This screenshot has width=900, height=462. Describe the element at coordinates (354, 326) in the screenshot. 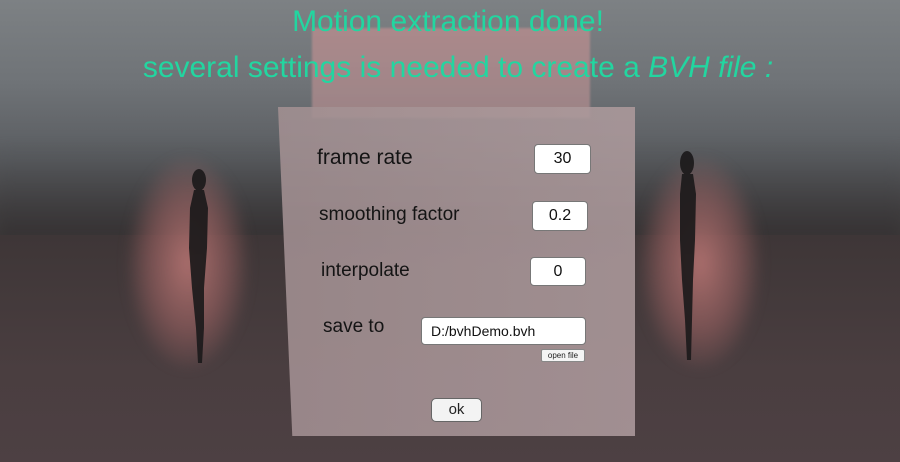

I see `save-to-label: save to` at that location.